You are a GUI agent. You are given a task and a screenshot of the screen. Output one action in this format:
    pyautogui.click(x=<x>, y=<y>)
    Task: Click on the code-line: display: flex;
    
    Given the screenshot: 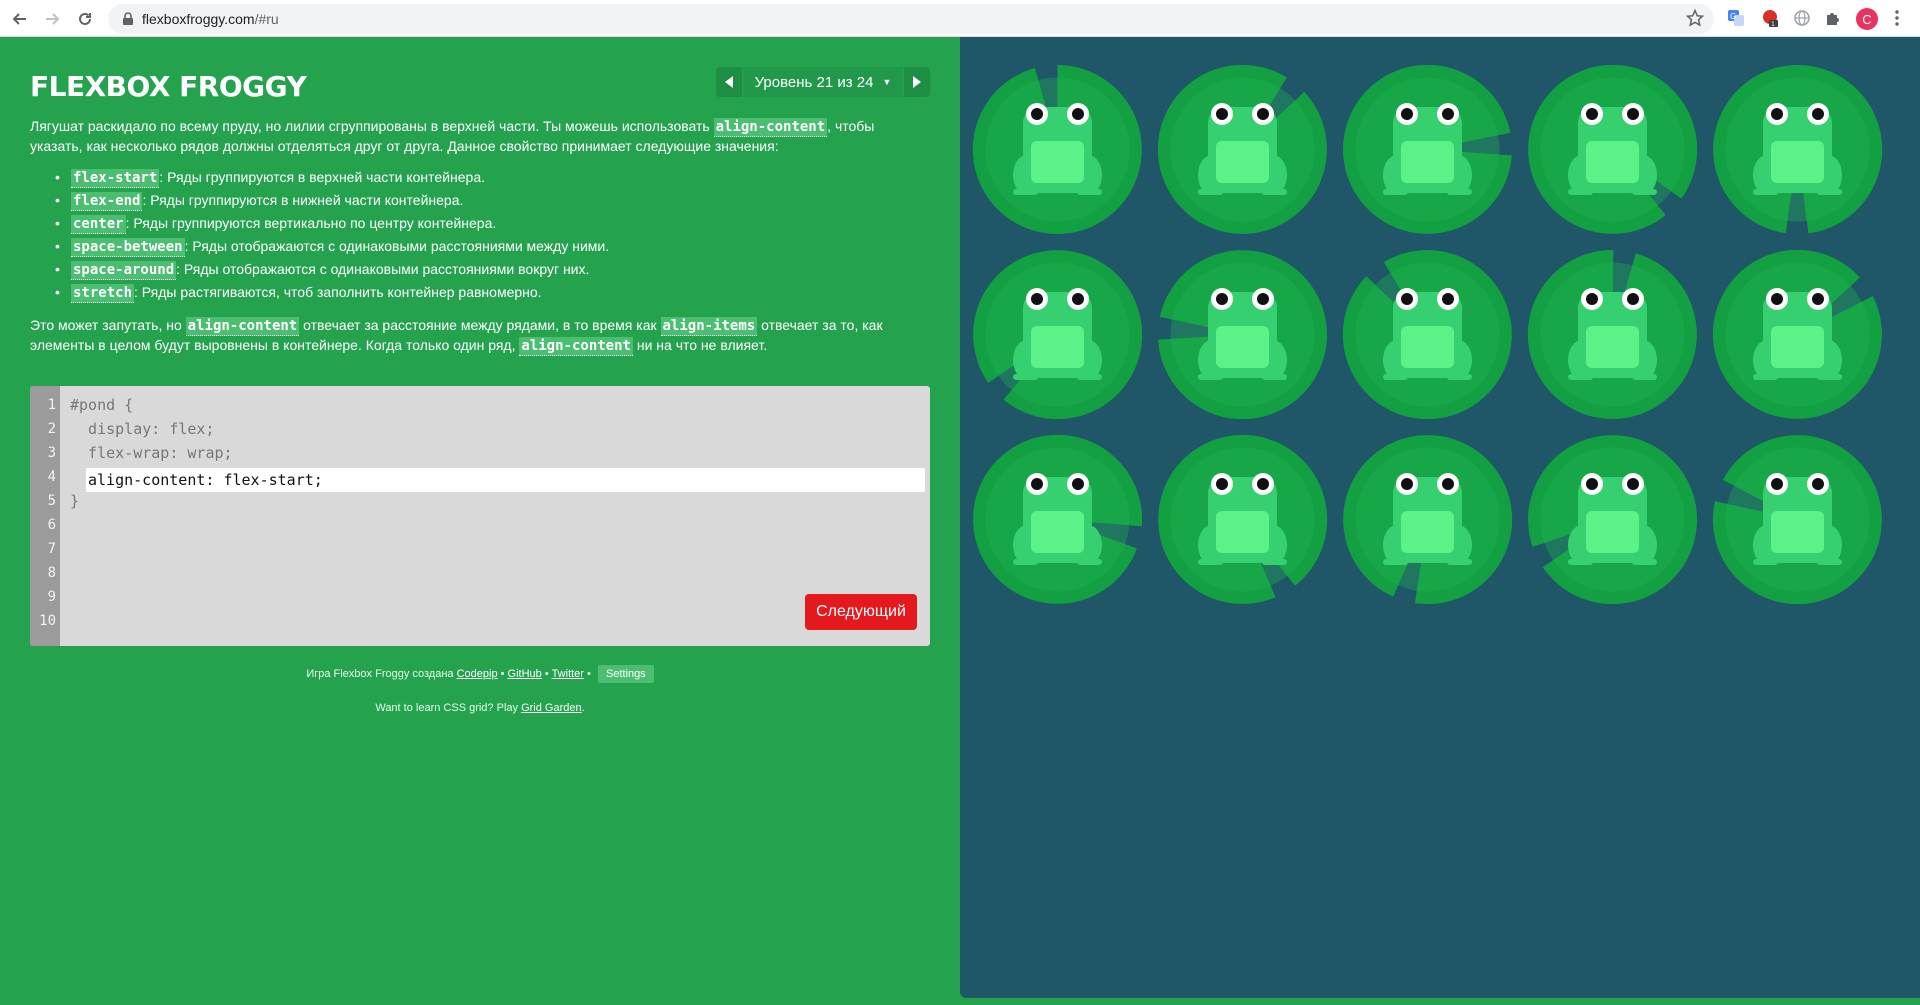 What is the action you would take?
    pyautogui.click(x=142, y=429)
    